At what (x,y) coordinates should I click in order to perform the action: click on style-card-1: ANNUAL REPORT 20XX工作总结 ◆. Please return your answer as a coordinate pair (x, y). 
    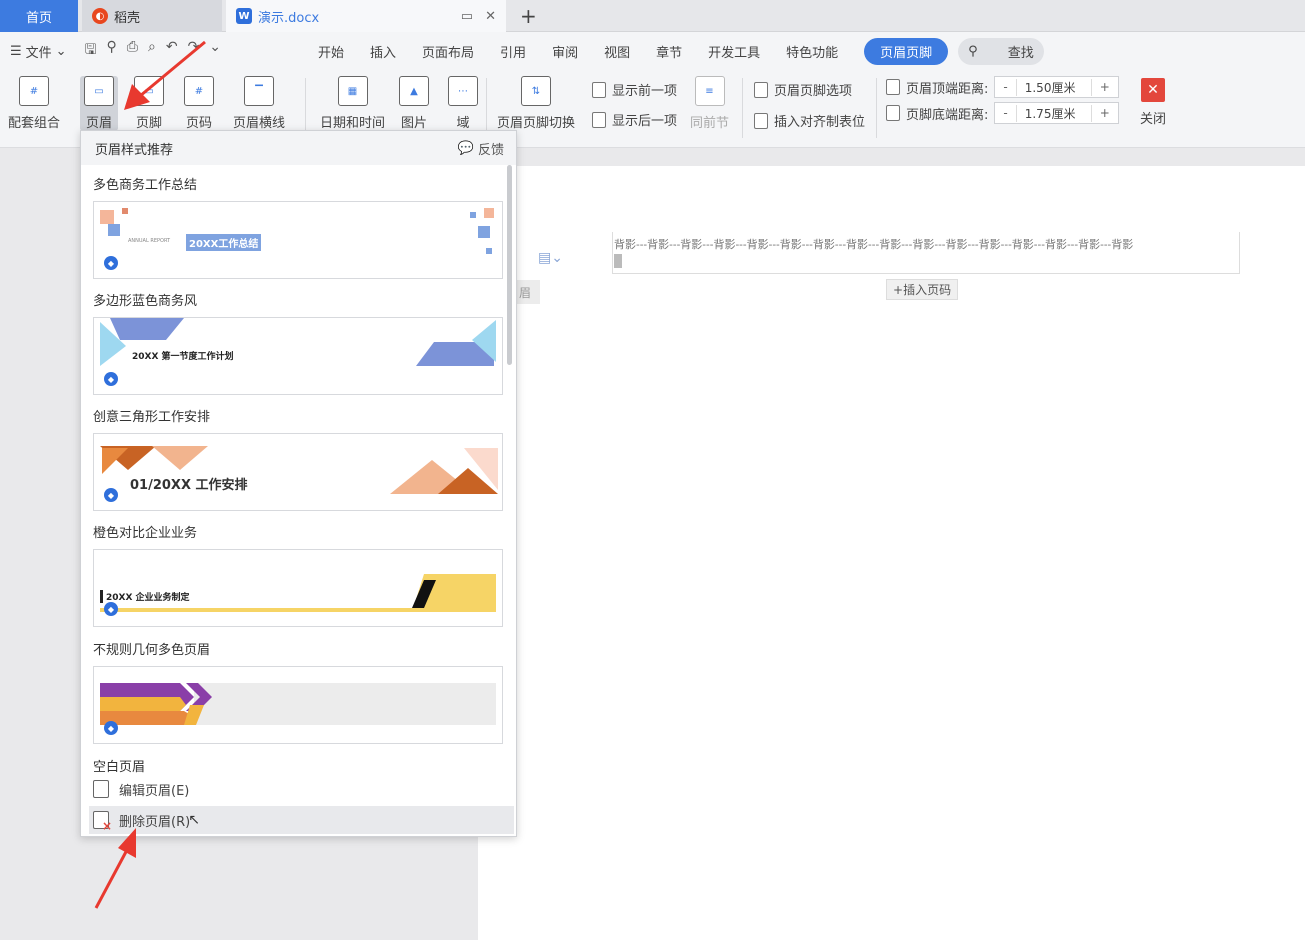
    Looking at the image, I should click on (298, 240).